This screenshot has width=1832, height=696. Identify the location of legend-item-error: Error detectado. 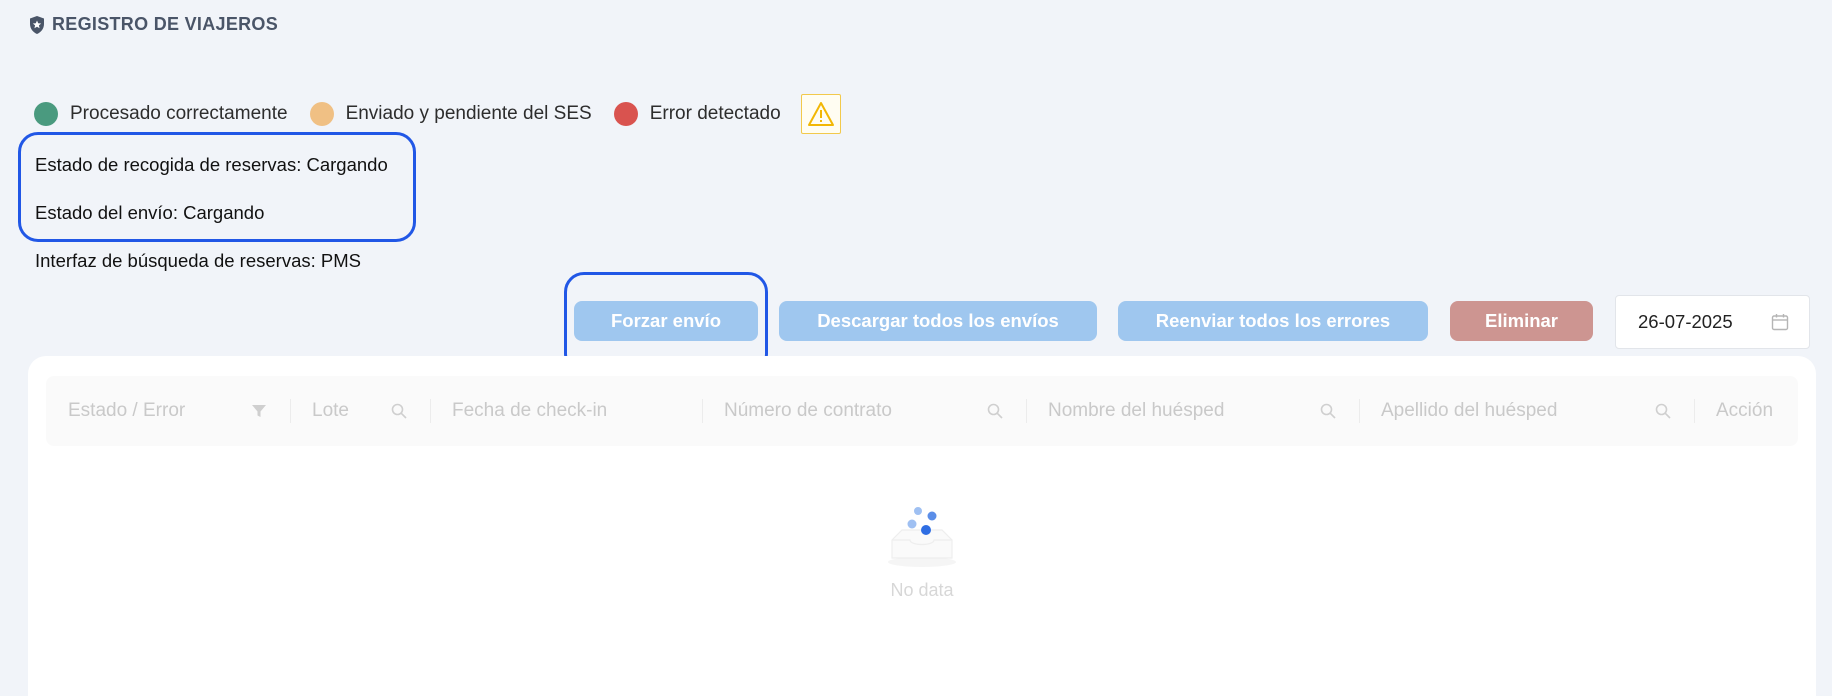
(697, 114).